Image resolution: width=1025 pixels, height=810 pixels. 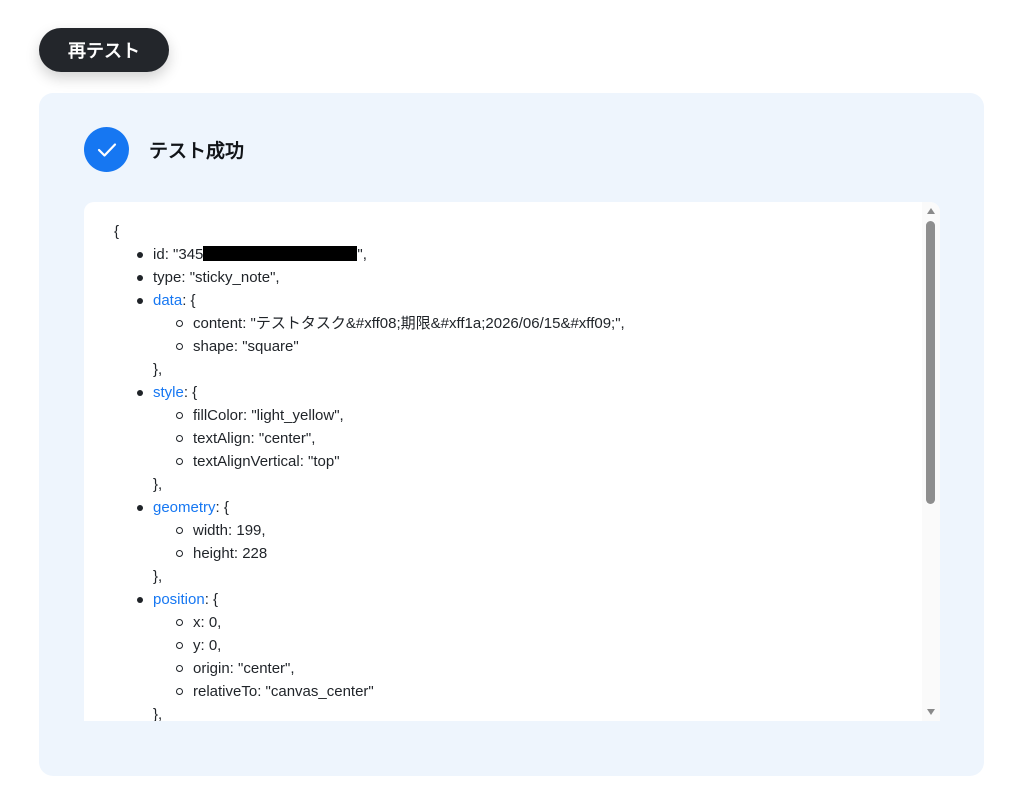 What do you see at coordinates (159, 254) in the screenshot?
I see `json-key: id` at bounding box center [159, 254].